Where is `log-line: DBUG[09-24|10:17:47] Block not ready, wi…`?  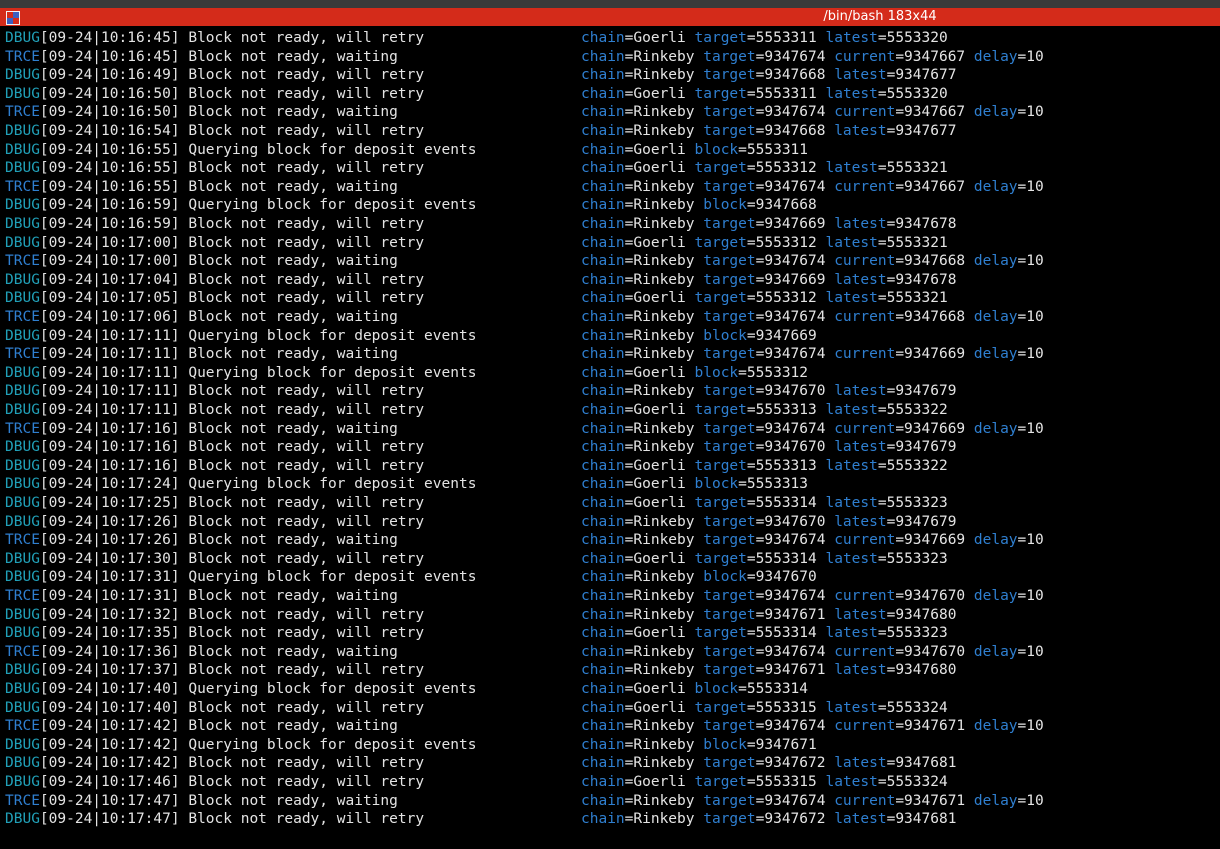 log-line: DBUG[09-24|10:17:47] Block not ready, wi… is located at coordinates (610, 819).